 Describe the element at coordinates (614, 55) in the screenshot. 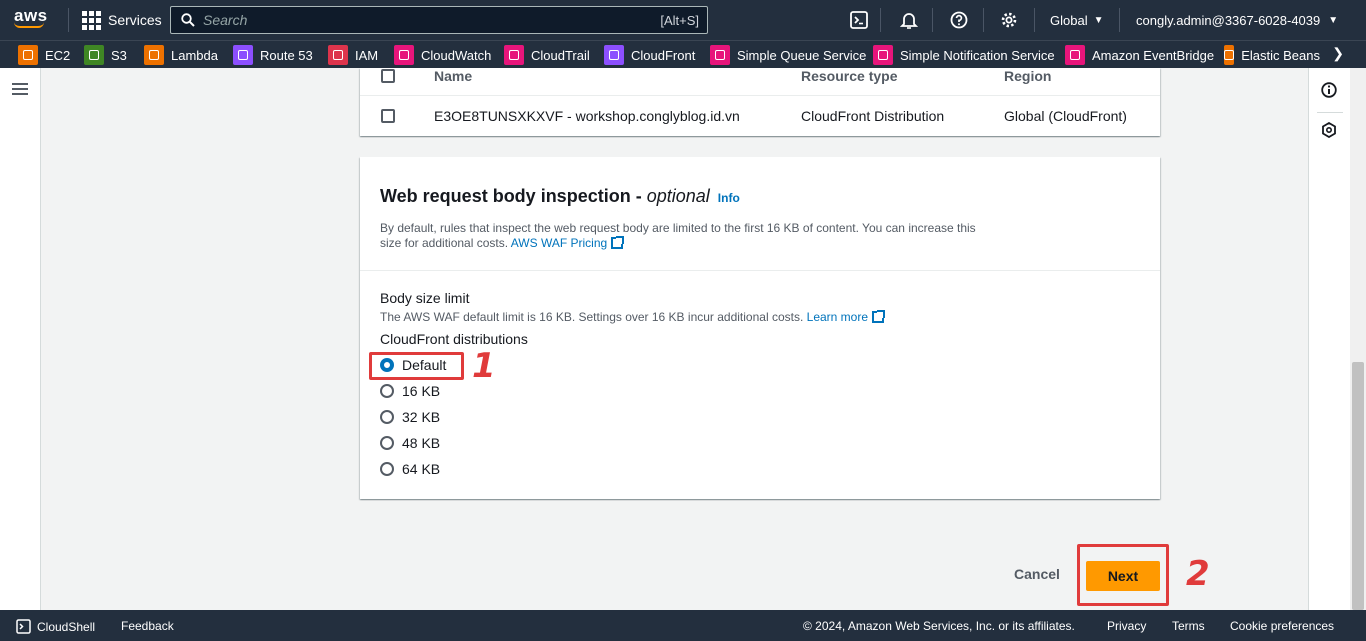

I see `cloudfront-icon` at that location.